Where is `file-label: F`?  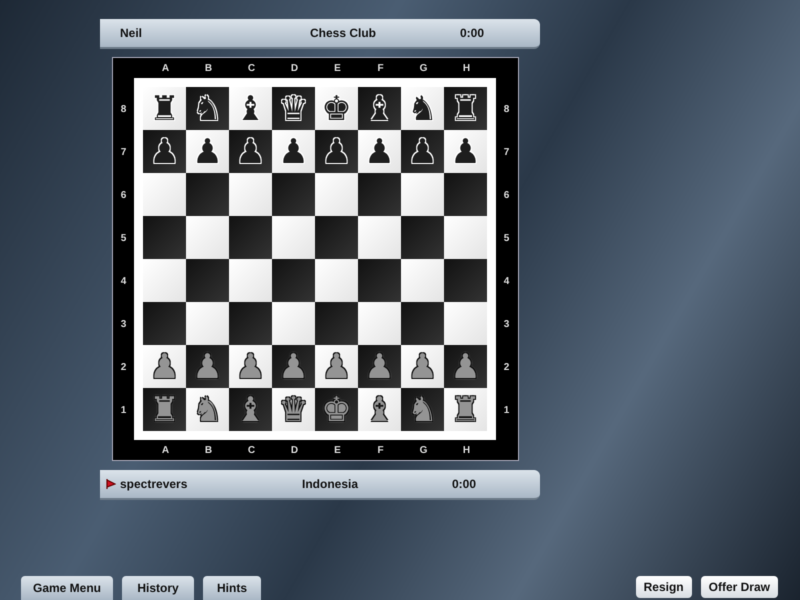 file-label: F is located at coordinates (380, 450).